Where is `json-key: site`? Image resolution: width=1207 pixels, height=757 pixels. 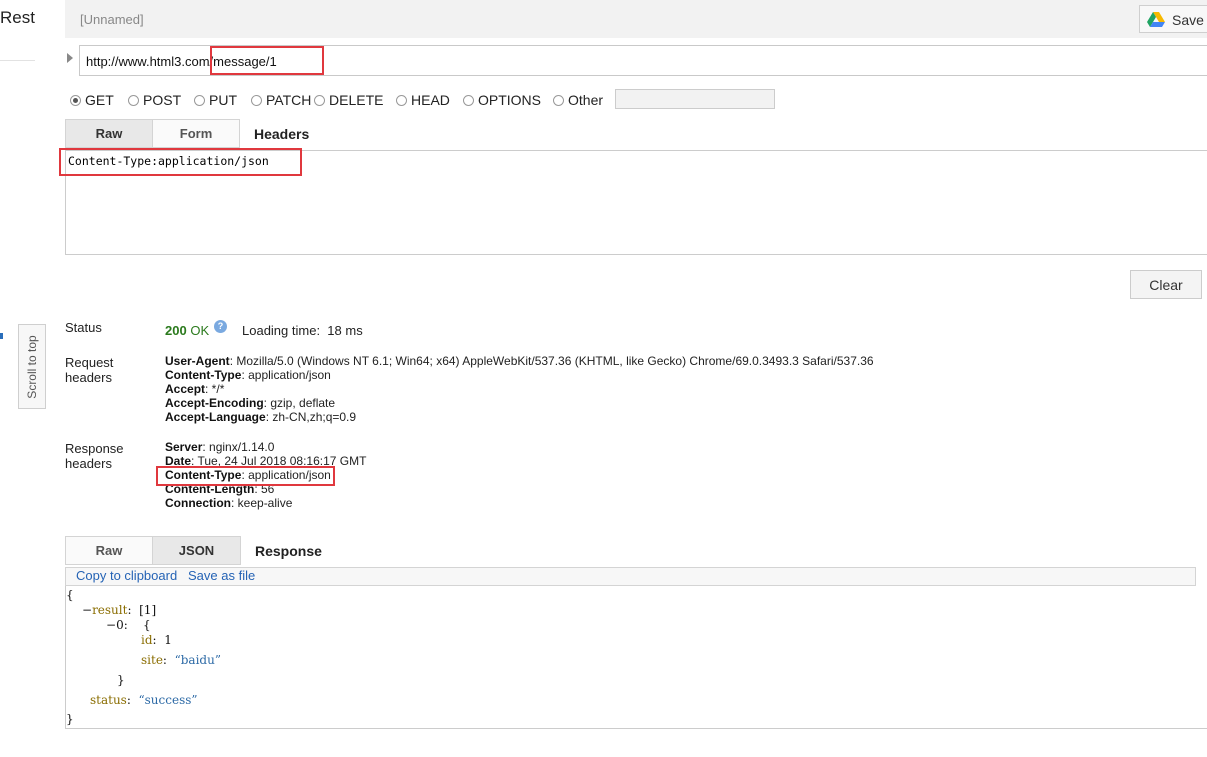 json-key: site is located at coordinates (152, 660).